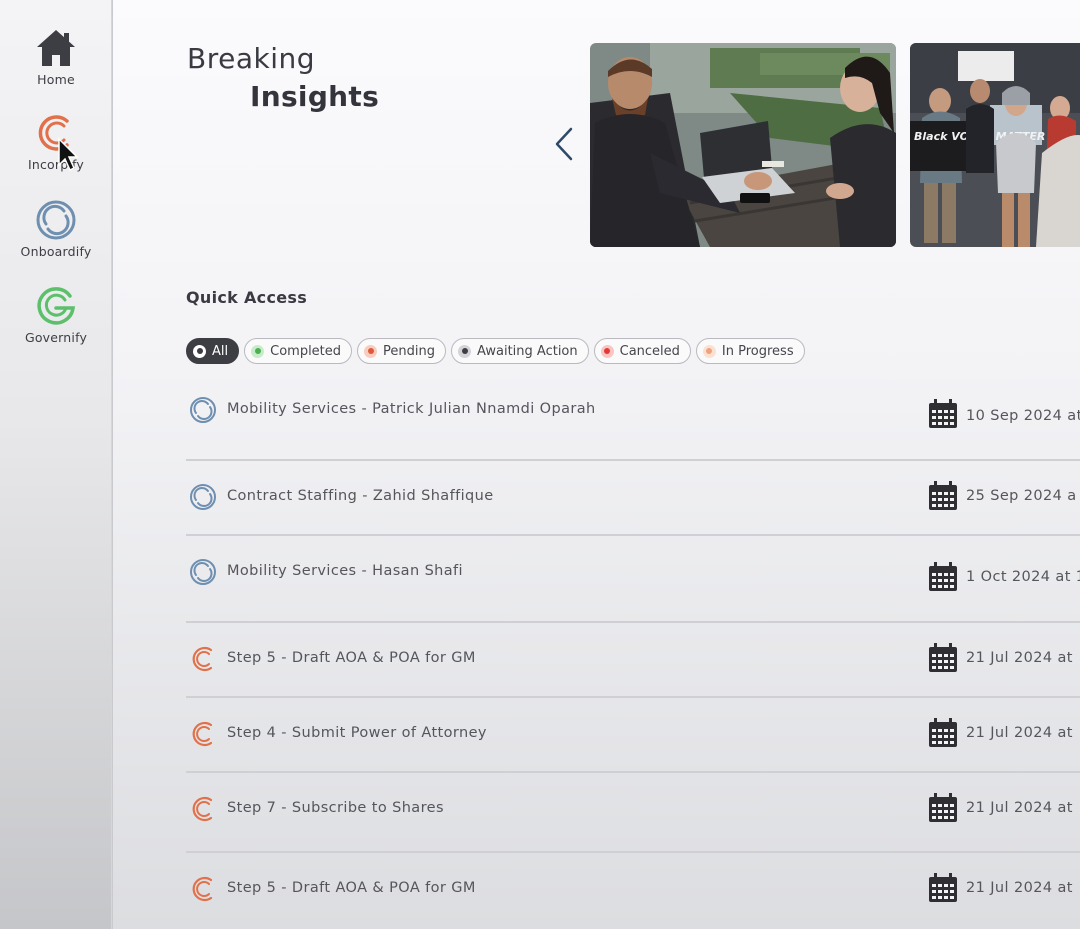  Describe the element at coordinates (649, 351) in the screenshot. I see `filter-chip-label: Canceled` at that location.